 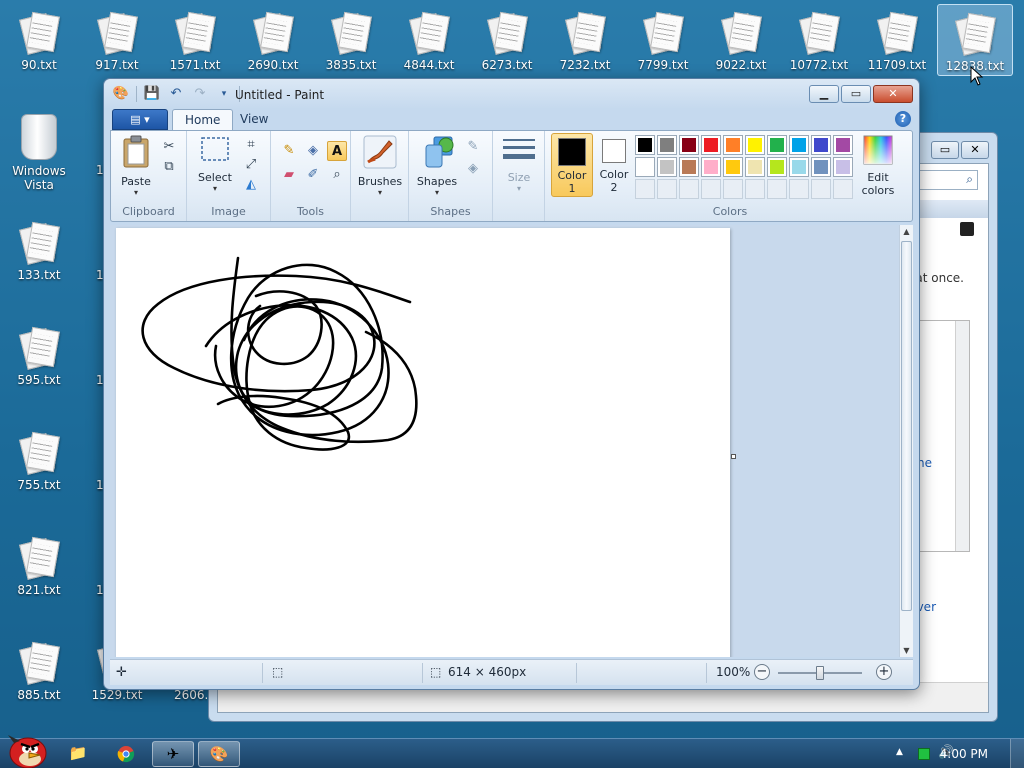 I want to click on zoom-slider, so click(x=820, y=673).